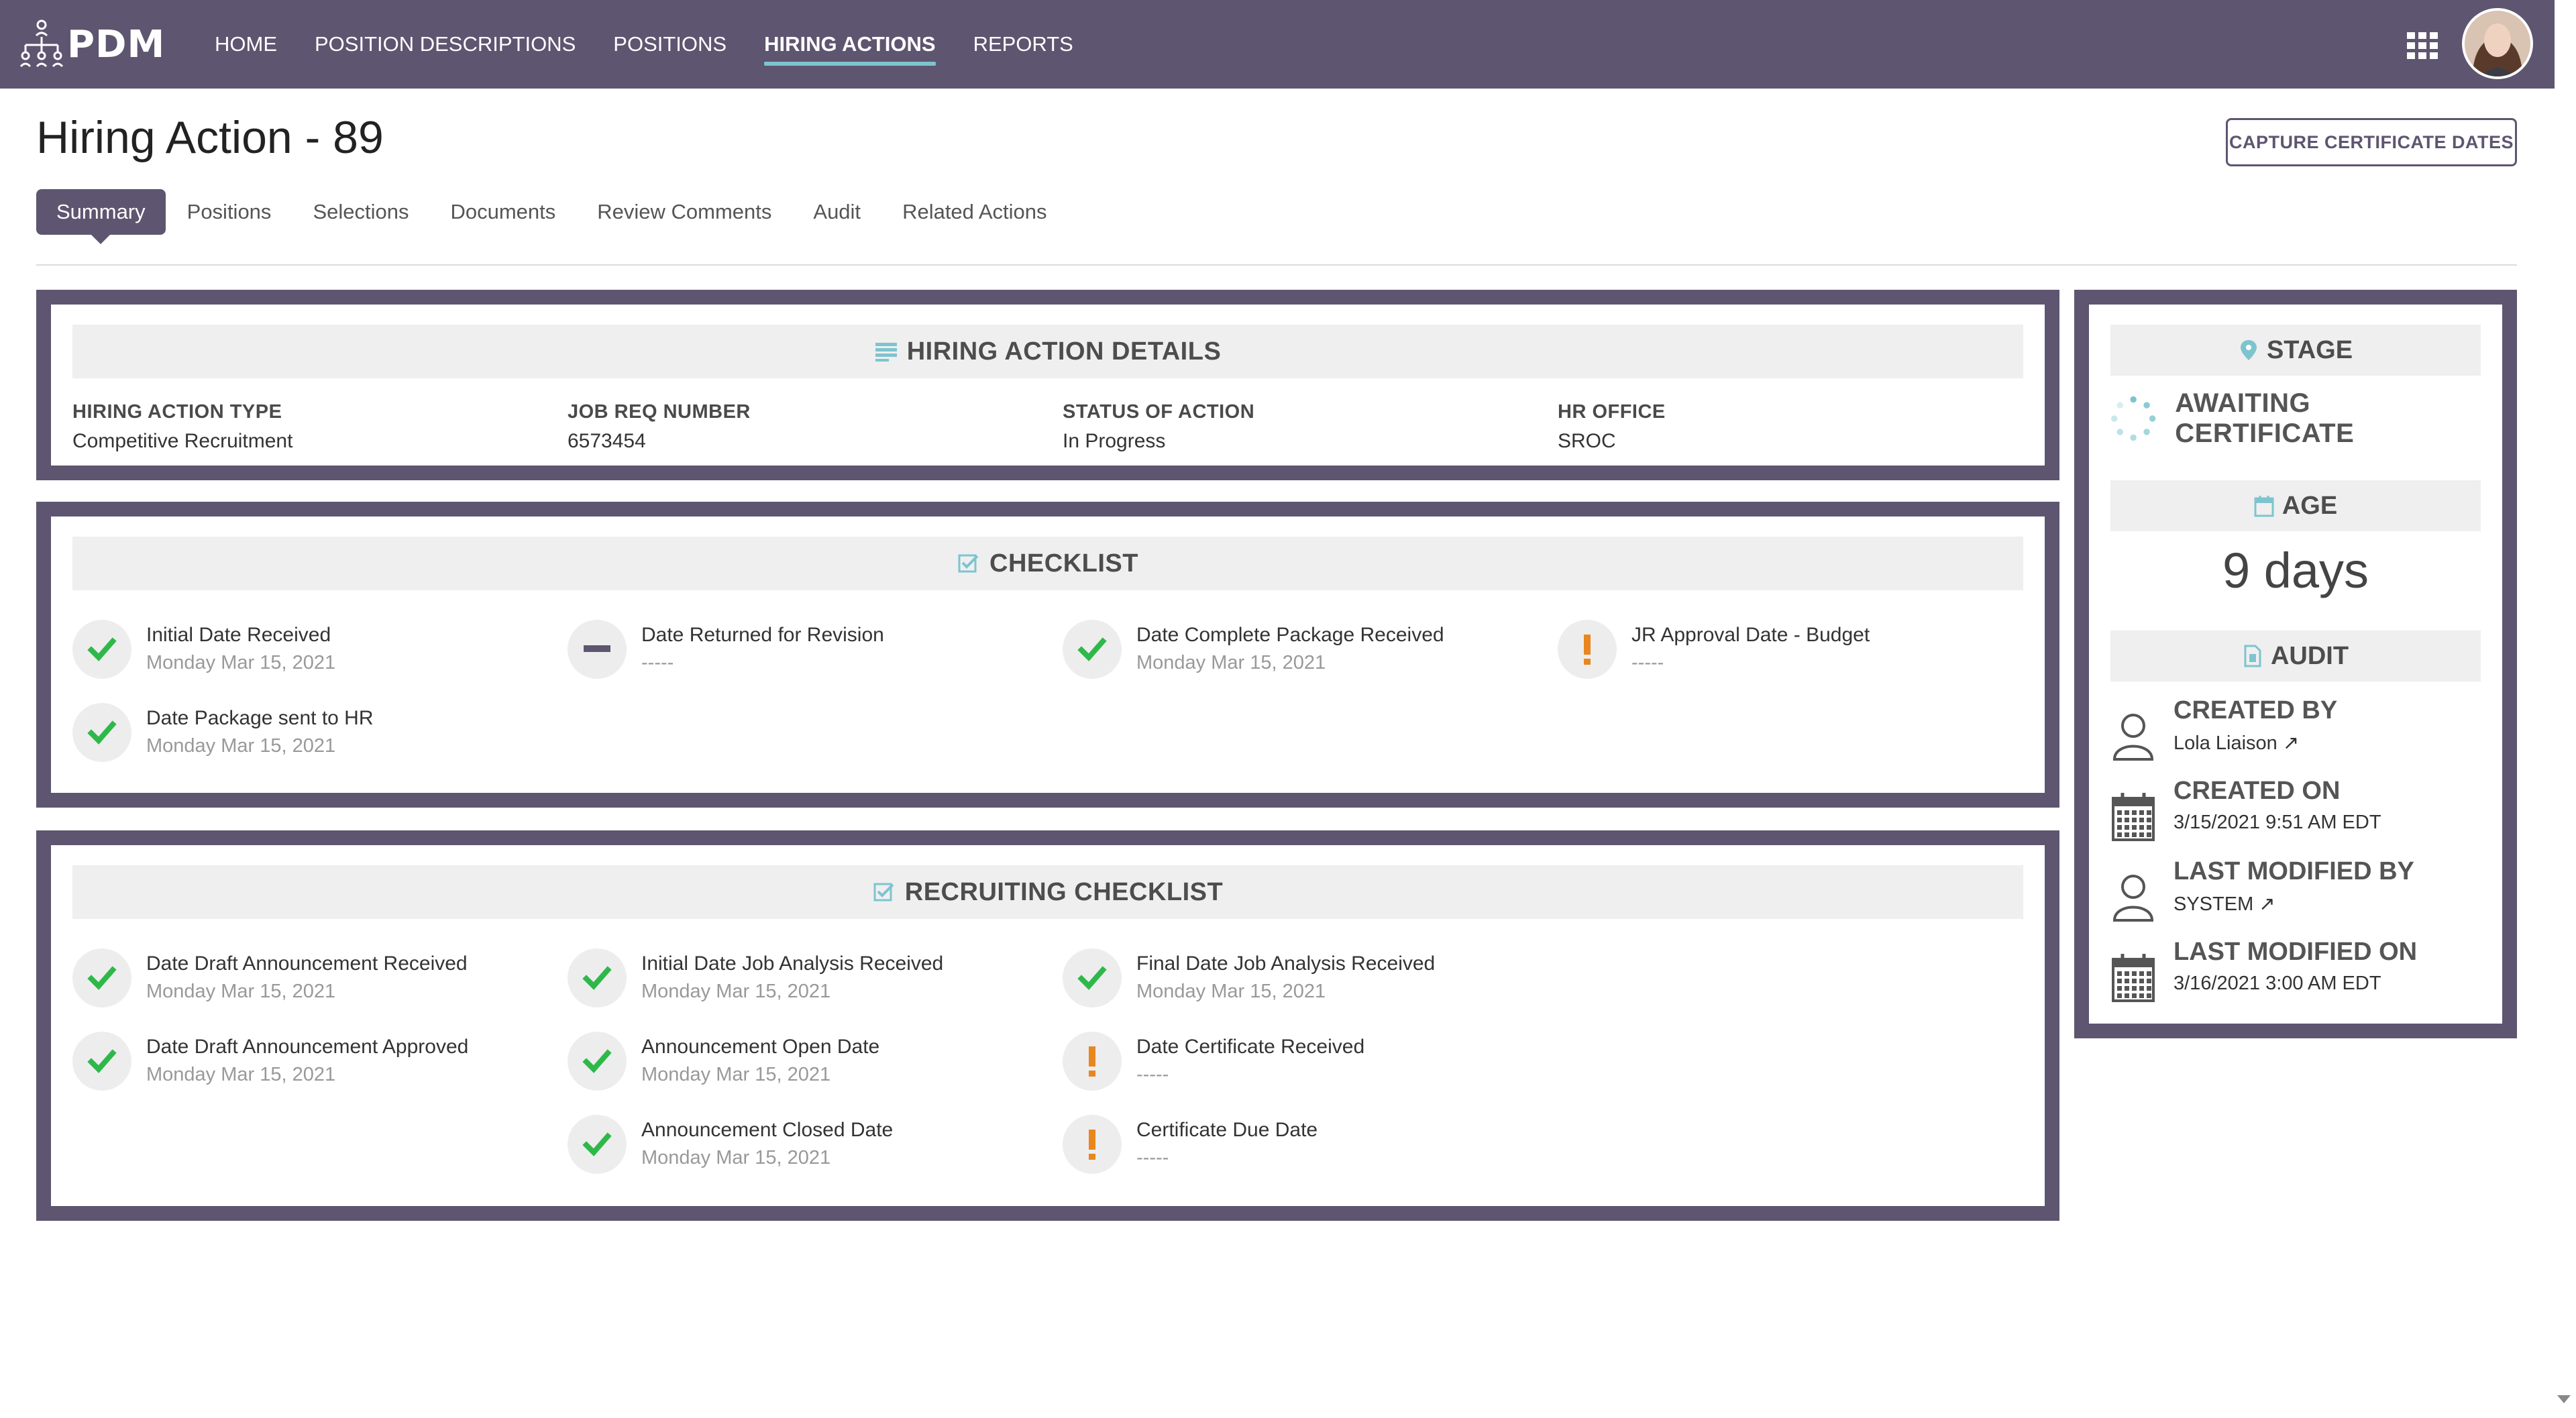 The width and height of the screenshot is (2576, 1418). I want to click on tab-audit: Audit, so click(837, 212).